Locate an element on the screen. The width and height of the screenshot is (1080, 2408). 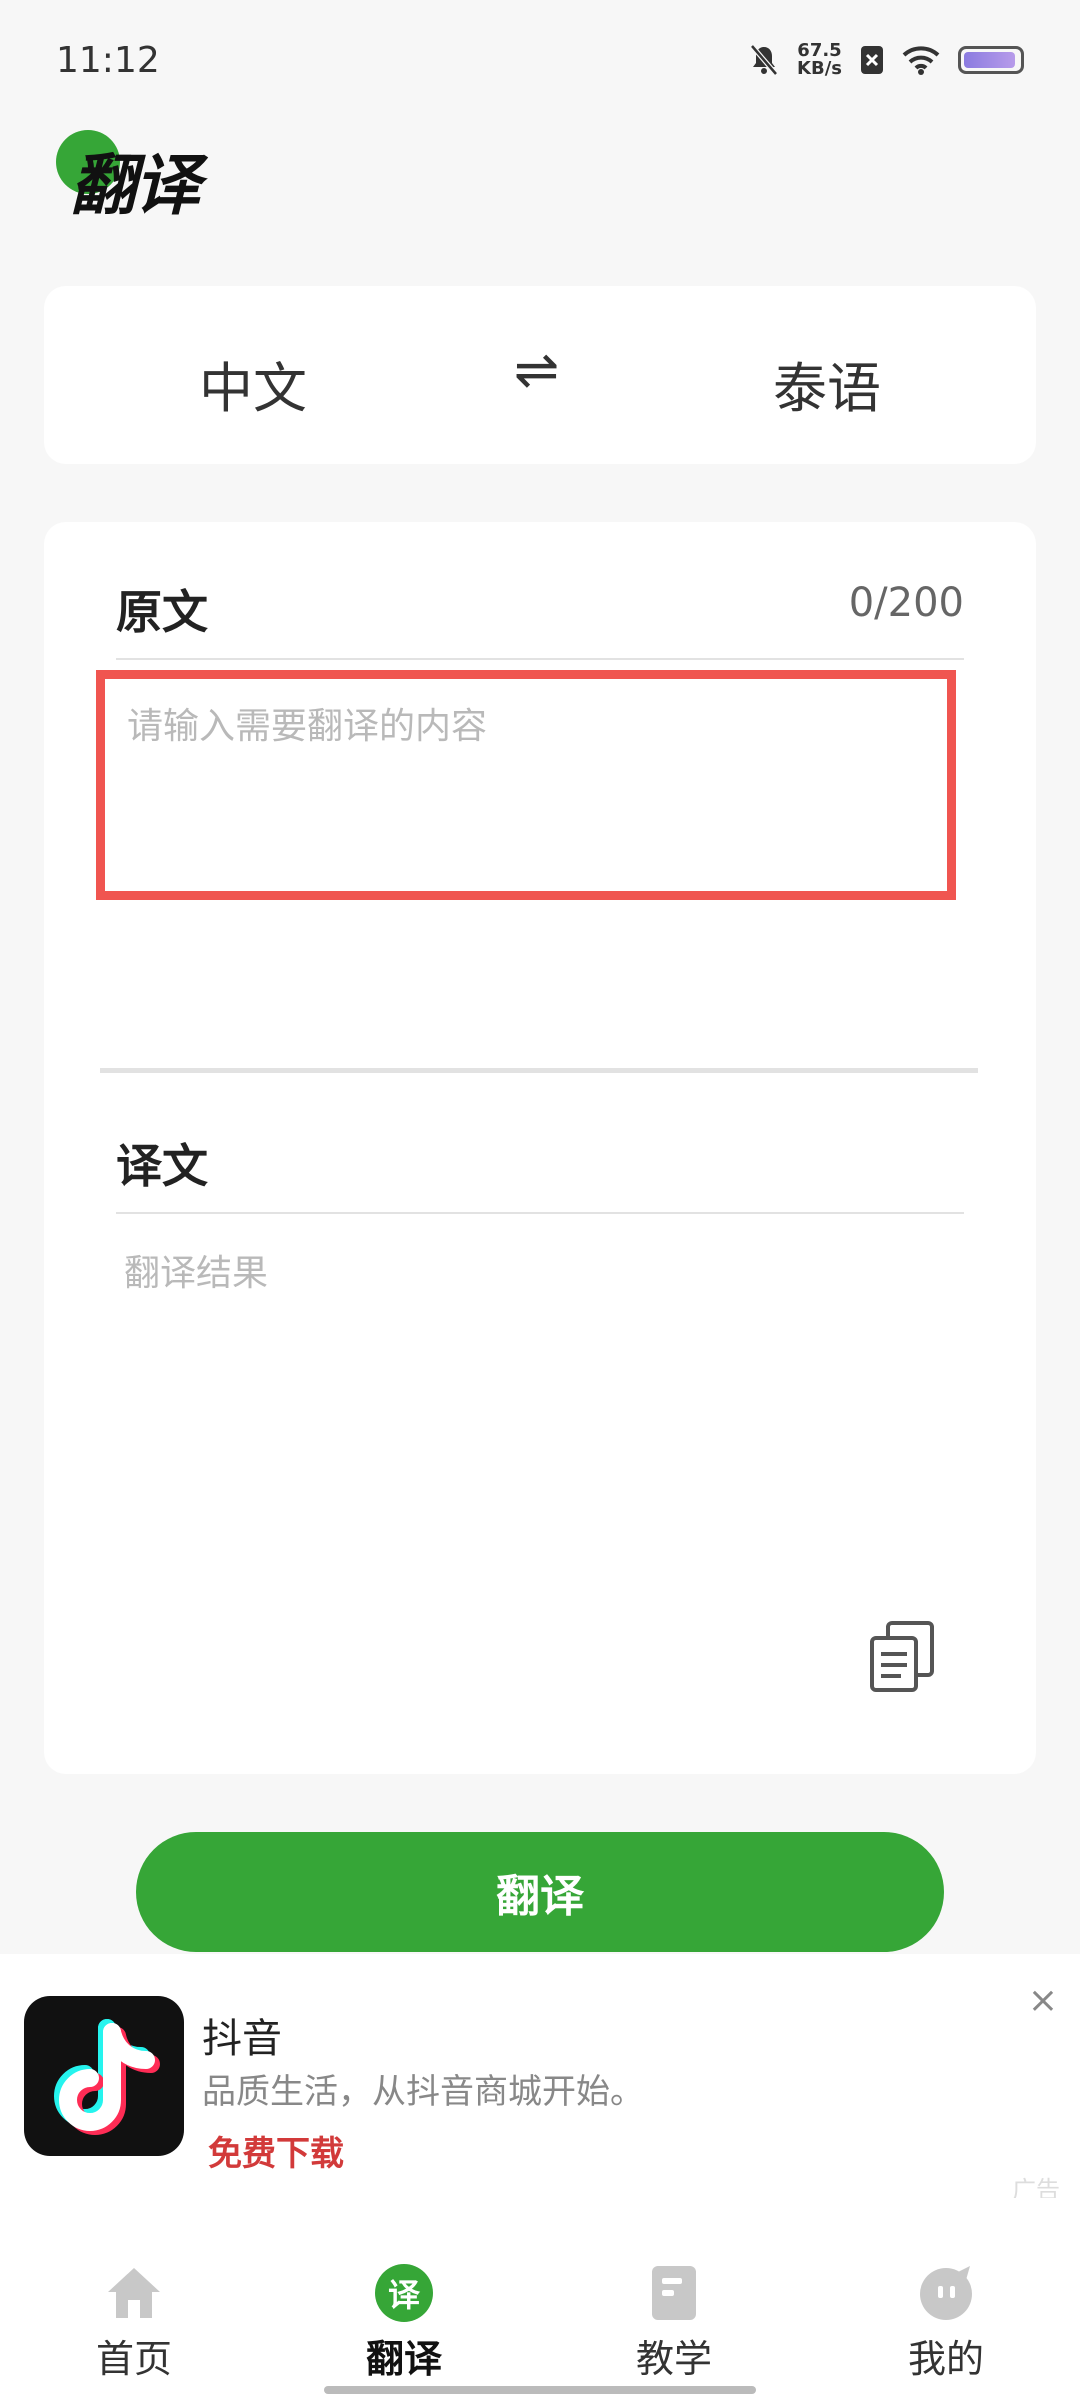
home-icon is located at coordinates (134, 2293).